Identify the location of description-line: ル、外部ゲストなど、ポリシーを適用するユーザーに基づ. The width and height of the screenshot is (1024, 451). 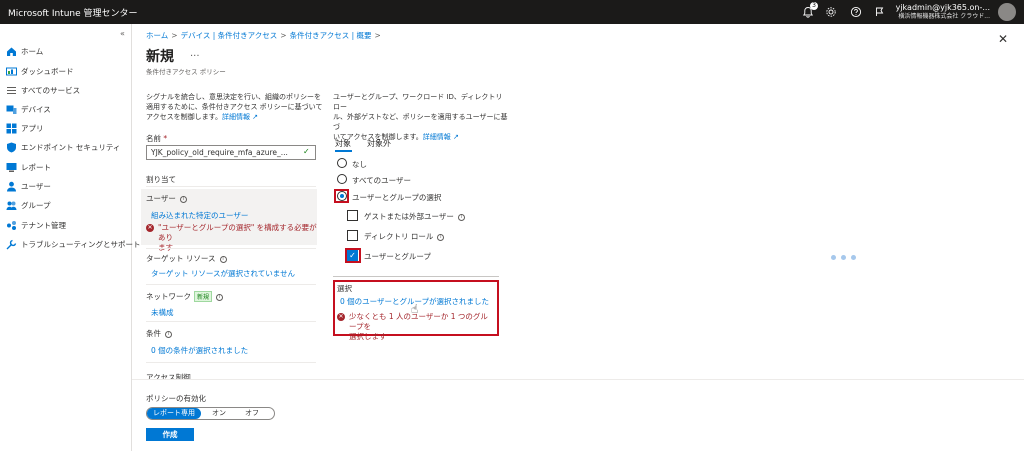
(420, 122).